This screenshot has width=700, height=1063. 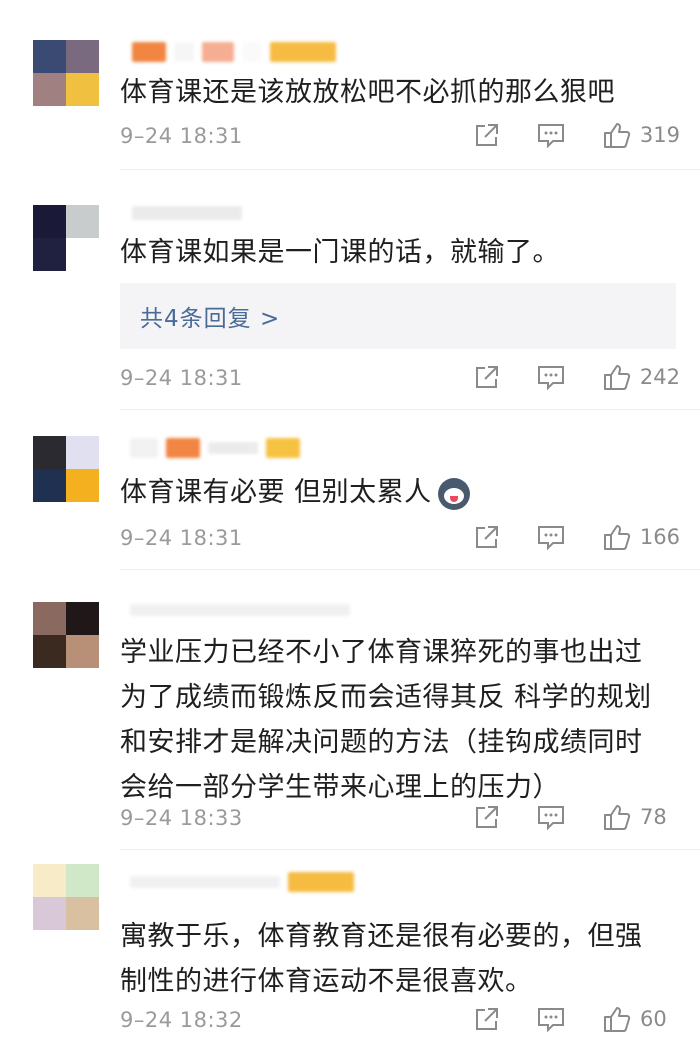 What do you see at coordinates (400, 820) in the screenshot?
I see `comment-meta: 9–24 18:33 78` at bounding box center [400, 820].